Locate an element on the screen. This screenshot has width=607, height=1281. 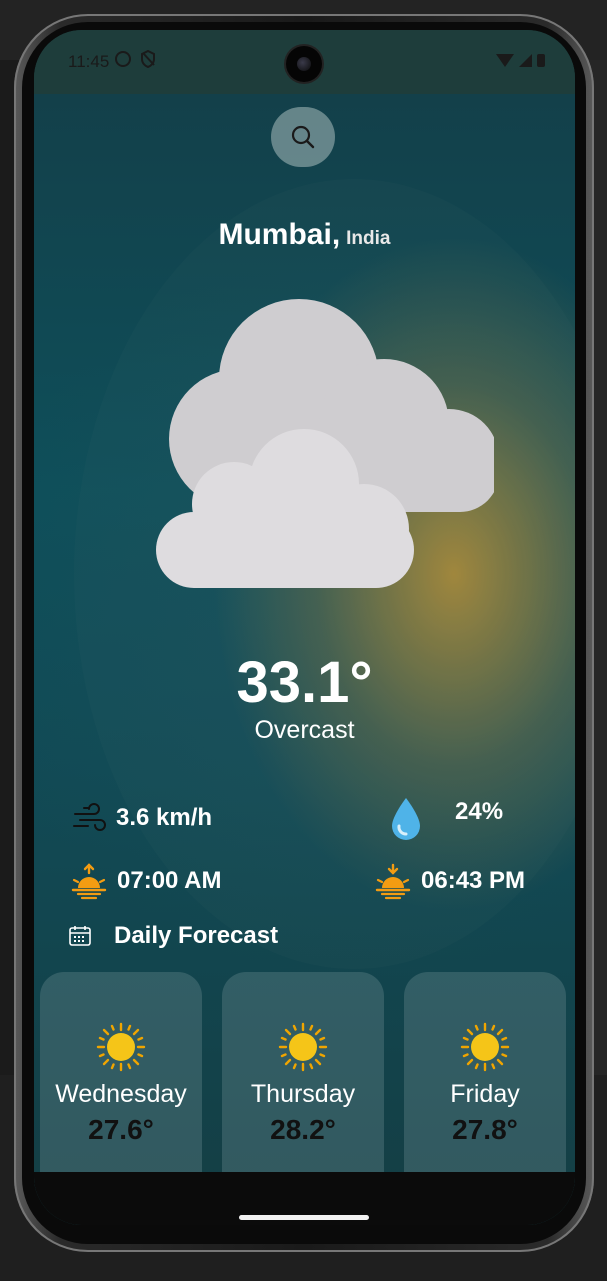
front-camera is located at coordinates (304, 64).